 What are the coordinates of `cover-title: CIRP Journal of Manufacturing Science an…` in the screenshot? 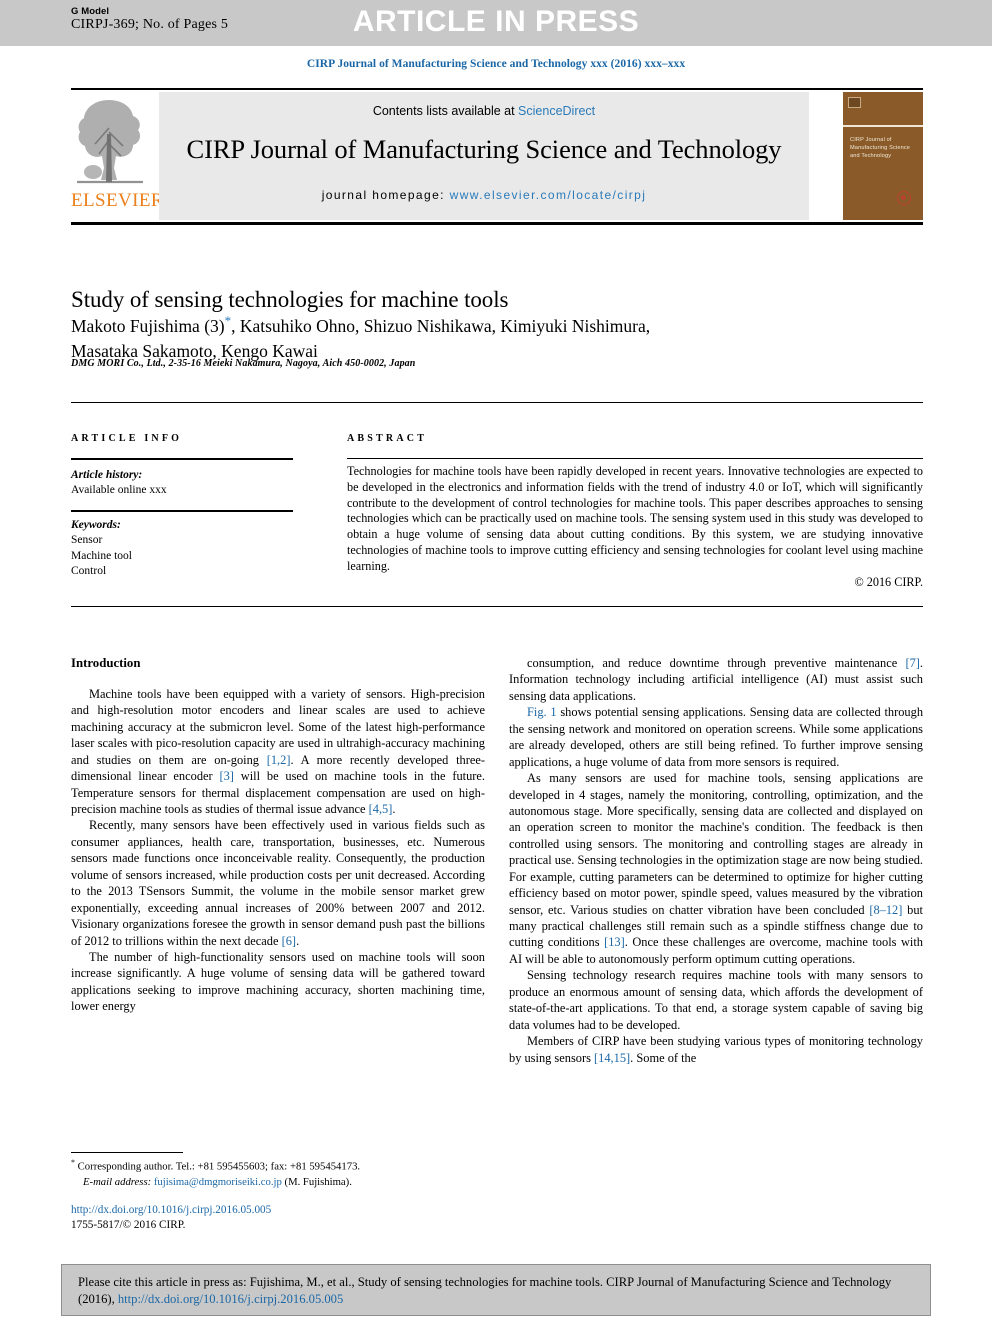 It's located at (880, 148).